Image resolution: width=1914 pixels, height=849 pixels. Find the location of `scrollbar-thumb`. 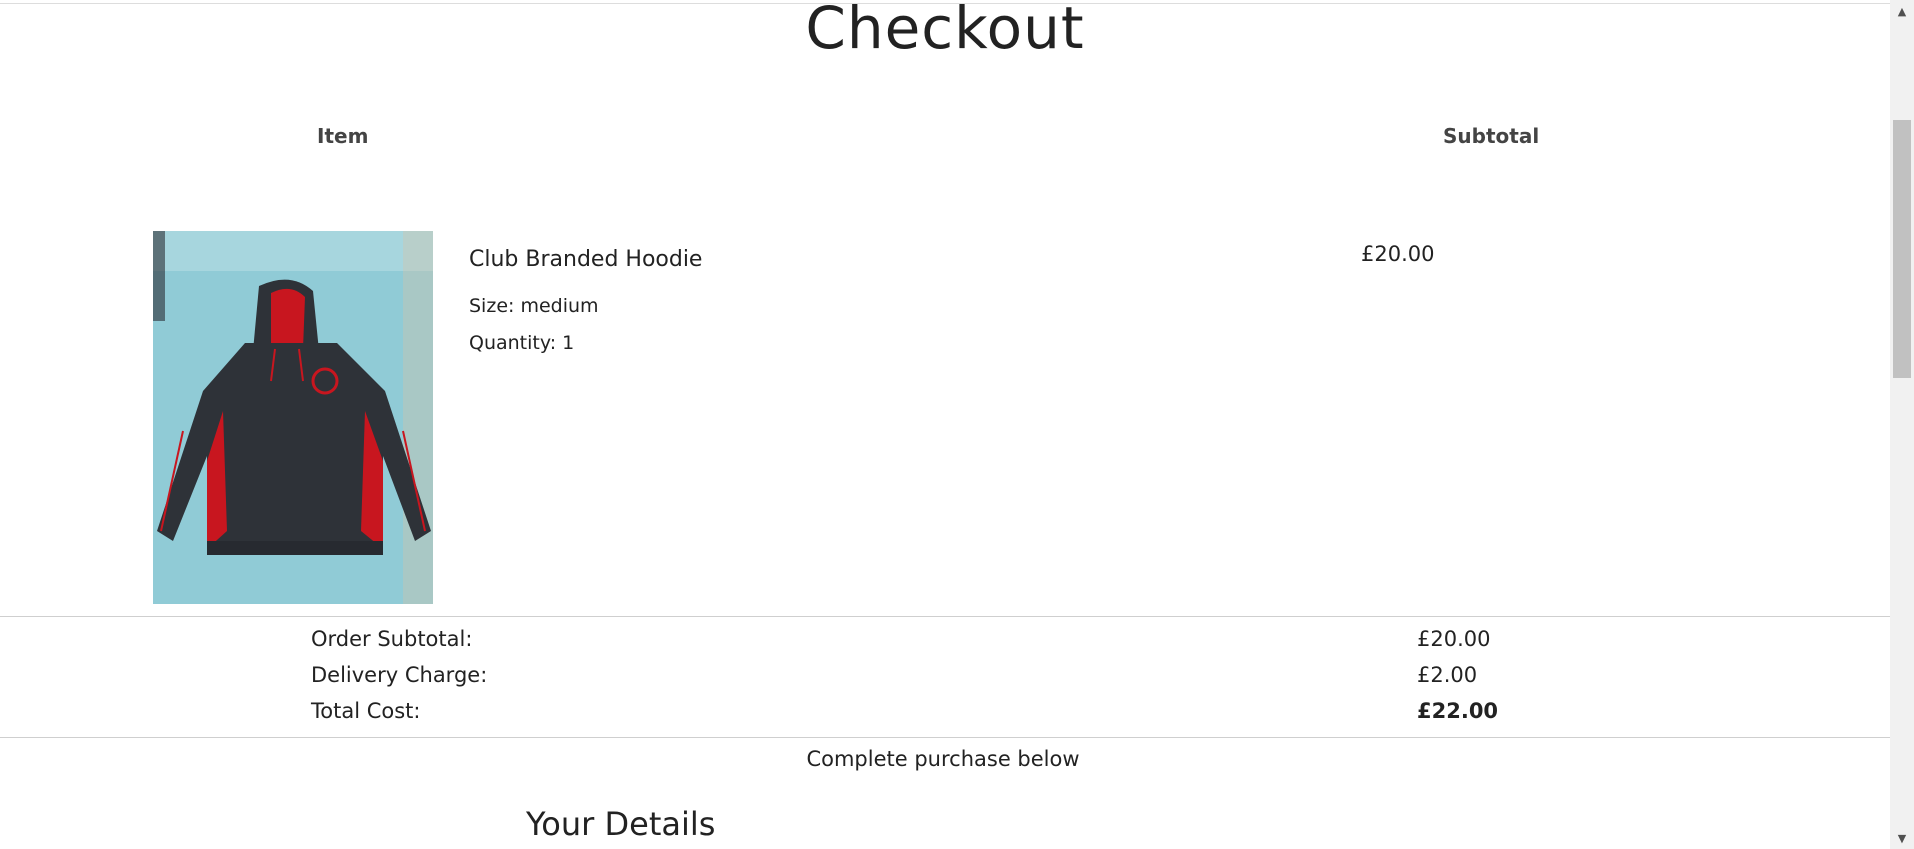

scrollbar-thumb is located at coordinates (1902, 249).